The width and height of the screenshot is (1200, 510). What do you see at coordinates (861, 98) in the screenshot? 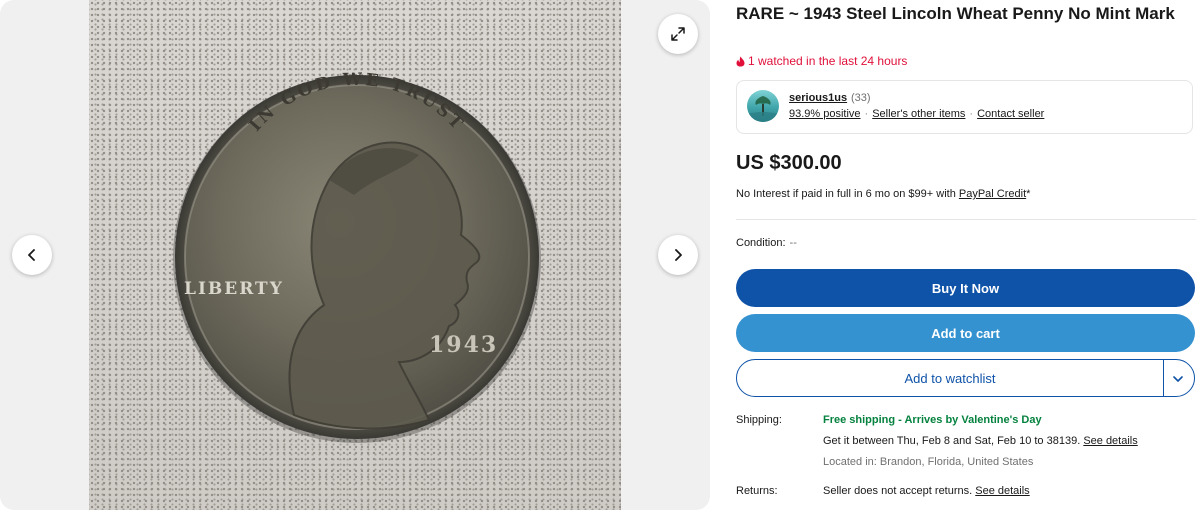
I see `seller-feedback-count: (33)` at bounding box center [861, 98].